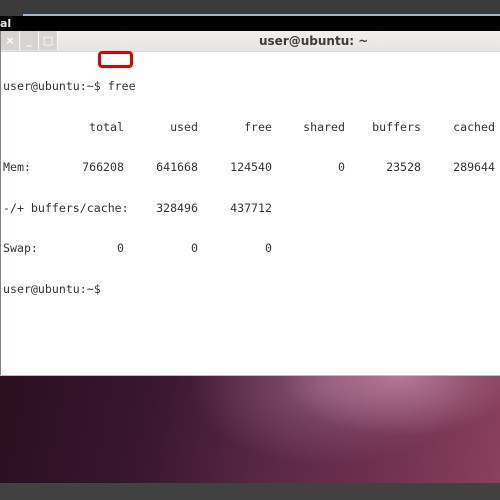 This screenshot has width=500, height=500. What do you see at coordinates (115, 59) in the screenshot?
I see `command-highlight-box` at bounding box center [115, 59].